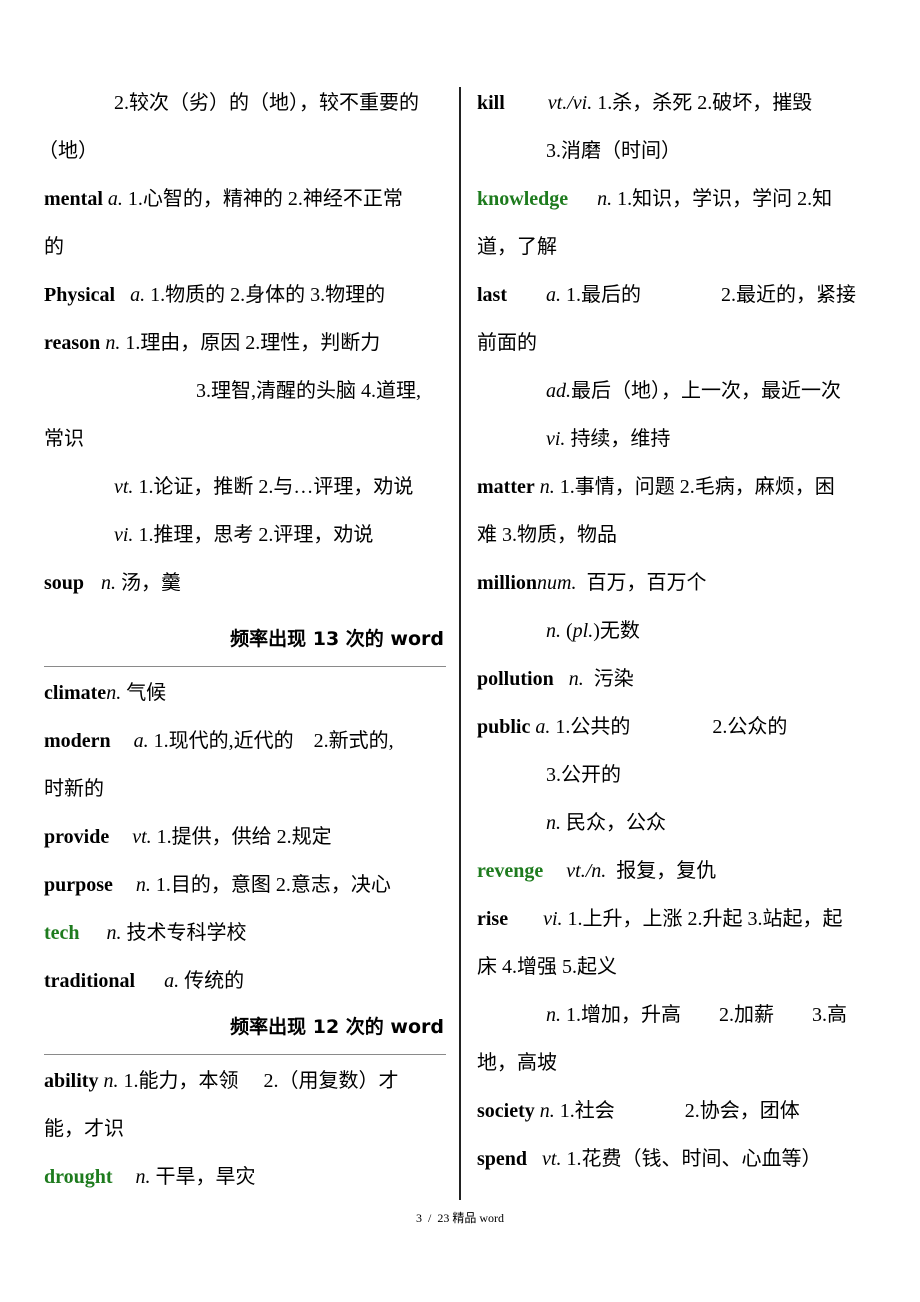 The height and width of the screenshot is (1302, 920). Describe the element at coordinates (517, 1063) in the screenshot. I see `definition-line: 地，高坡` at that location.